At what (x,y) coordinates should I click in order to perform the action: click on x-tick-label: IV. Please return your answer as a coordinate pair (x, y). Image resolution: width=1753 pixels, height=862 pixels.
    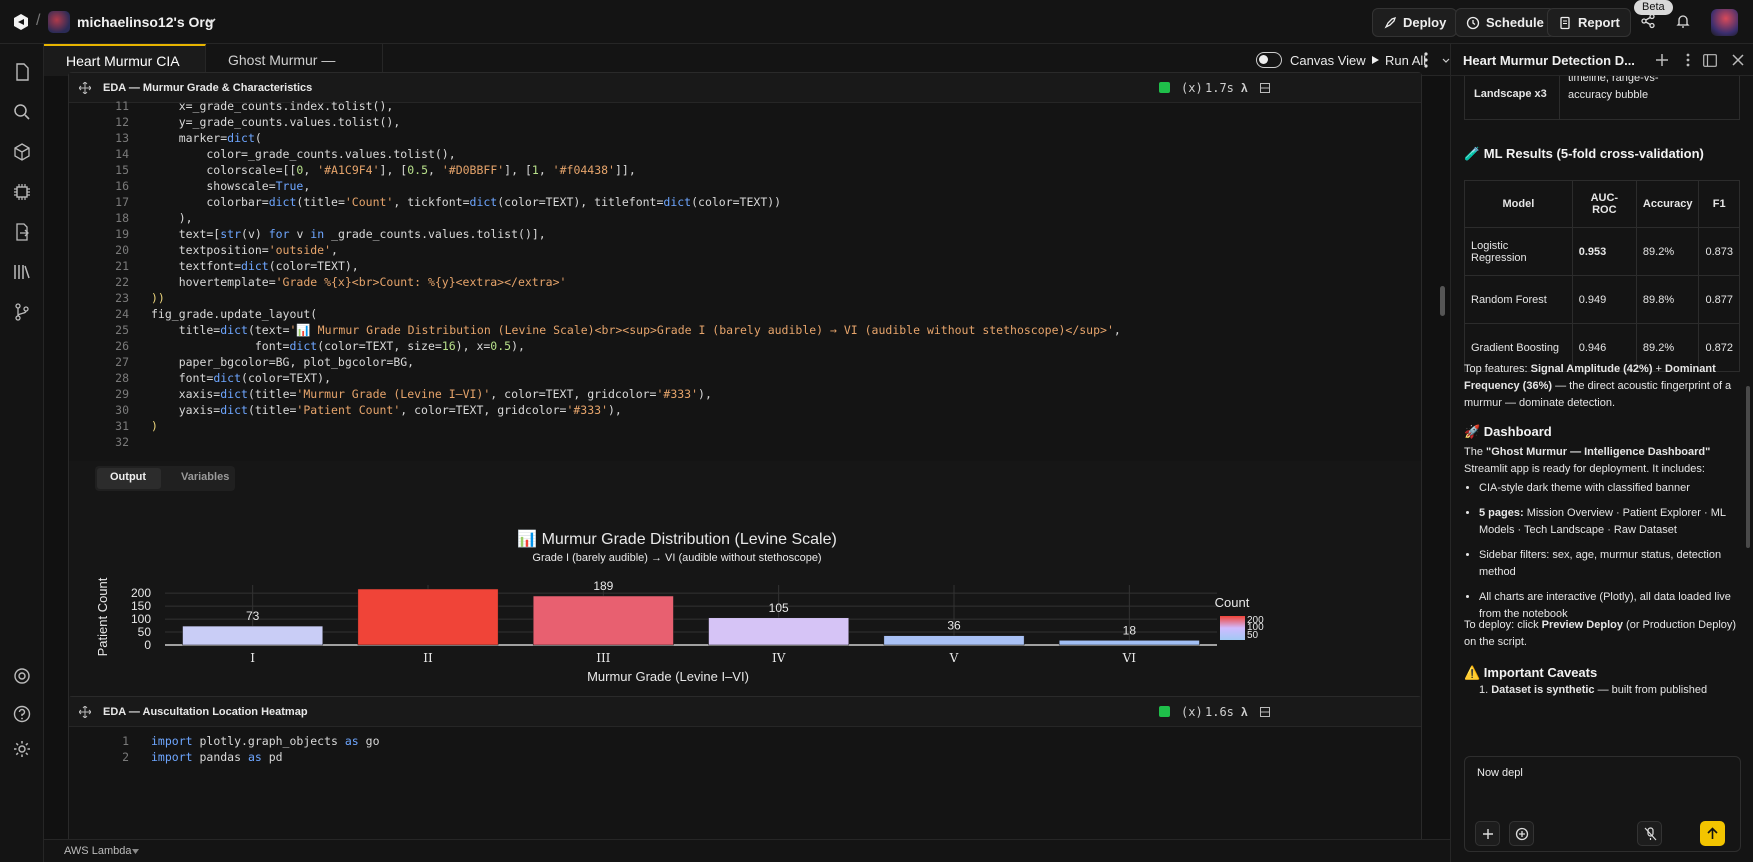
    Looking at the image, I should click on (779, 658).